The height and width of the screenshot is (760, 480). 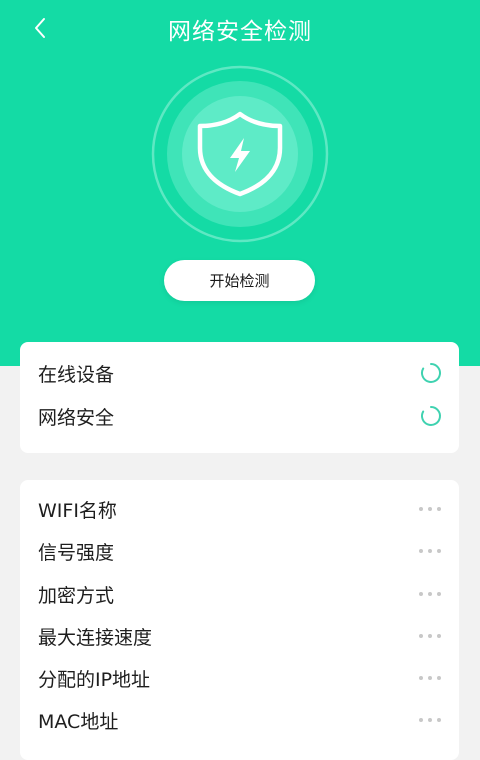 I want to click on nav-bar: 网络安全检测, so click(x=240, y=28).